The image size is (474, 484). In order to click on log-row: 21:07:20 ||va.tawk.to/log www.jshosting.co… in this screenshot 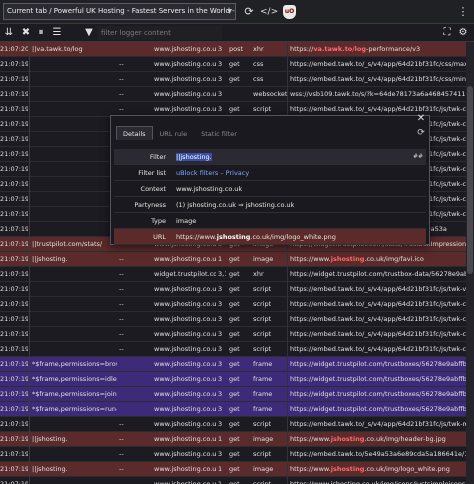, I will do `click(233, 49)`.